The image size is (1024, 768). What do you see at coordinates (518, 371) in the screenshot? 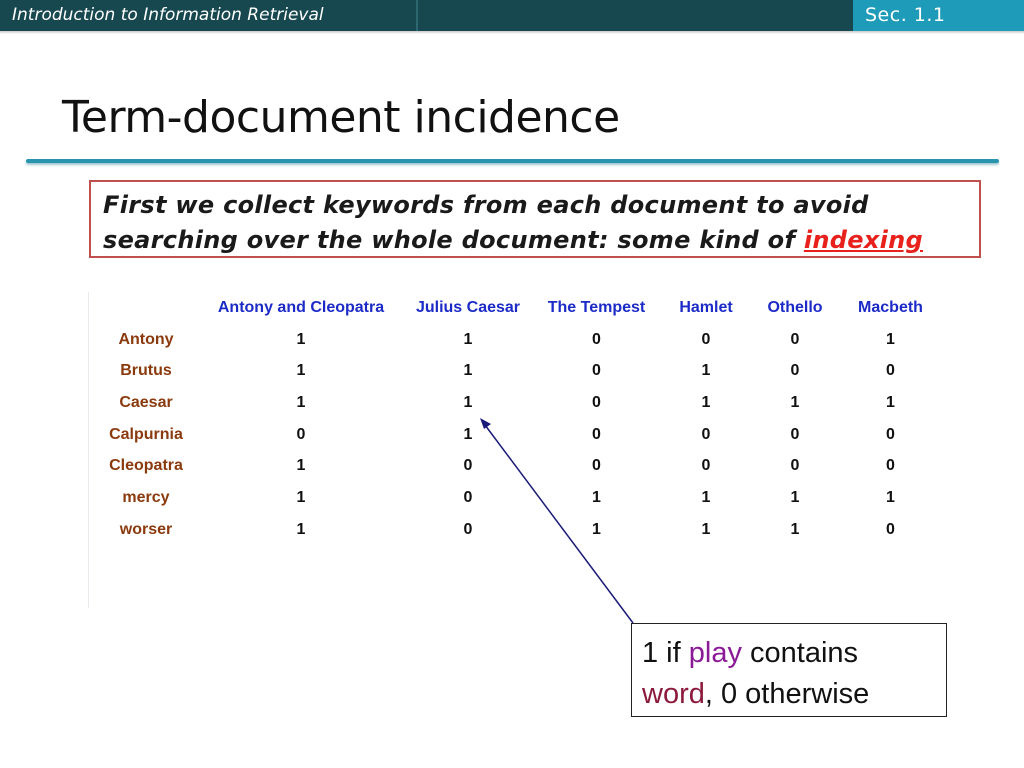
I see `table-row: Brutus 1 1 0 1 0 0` at bounding box center [518, 371].